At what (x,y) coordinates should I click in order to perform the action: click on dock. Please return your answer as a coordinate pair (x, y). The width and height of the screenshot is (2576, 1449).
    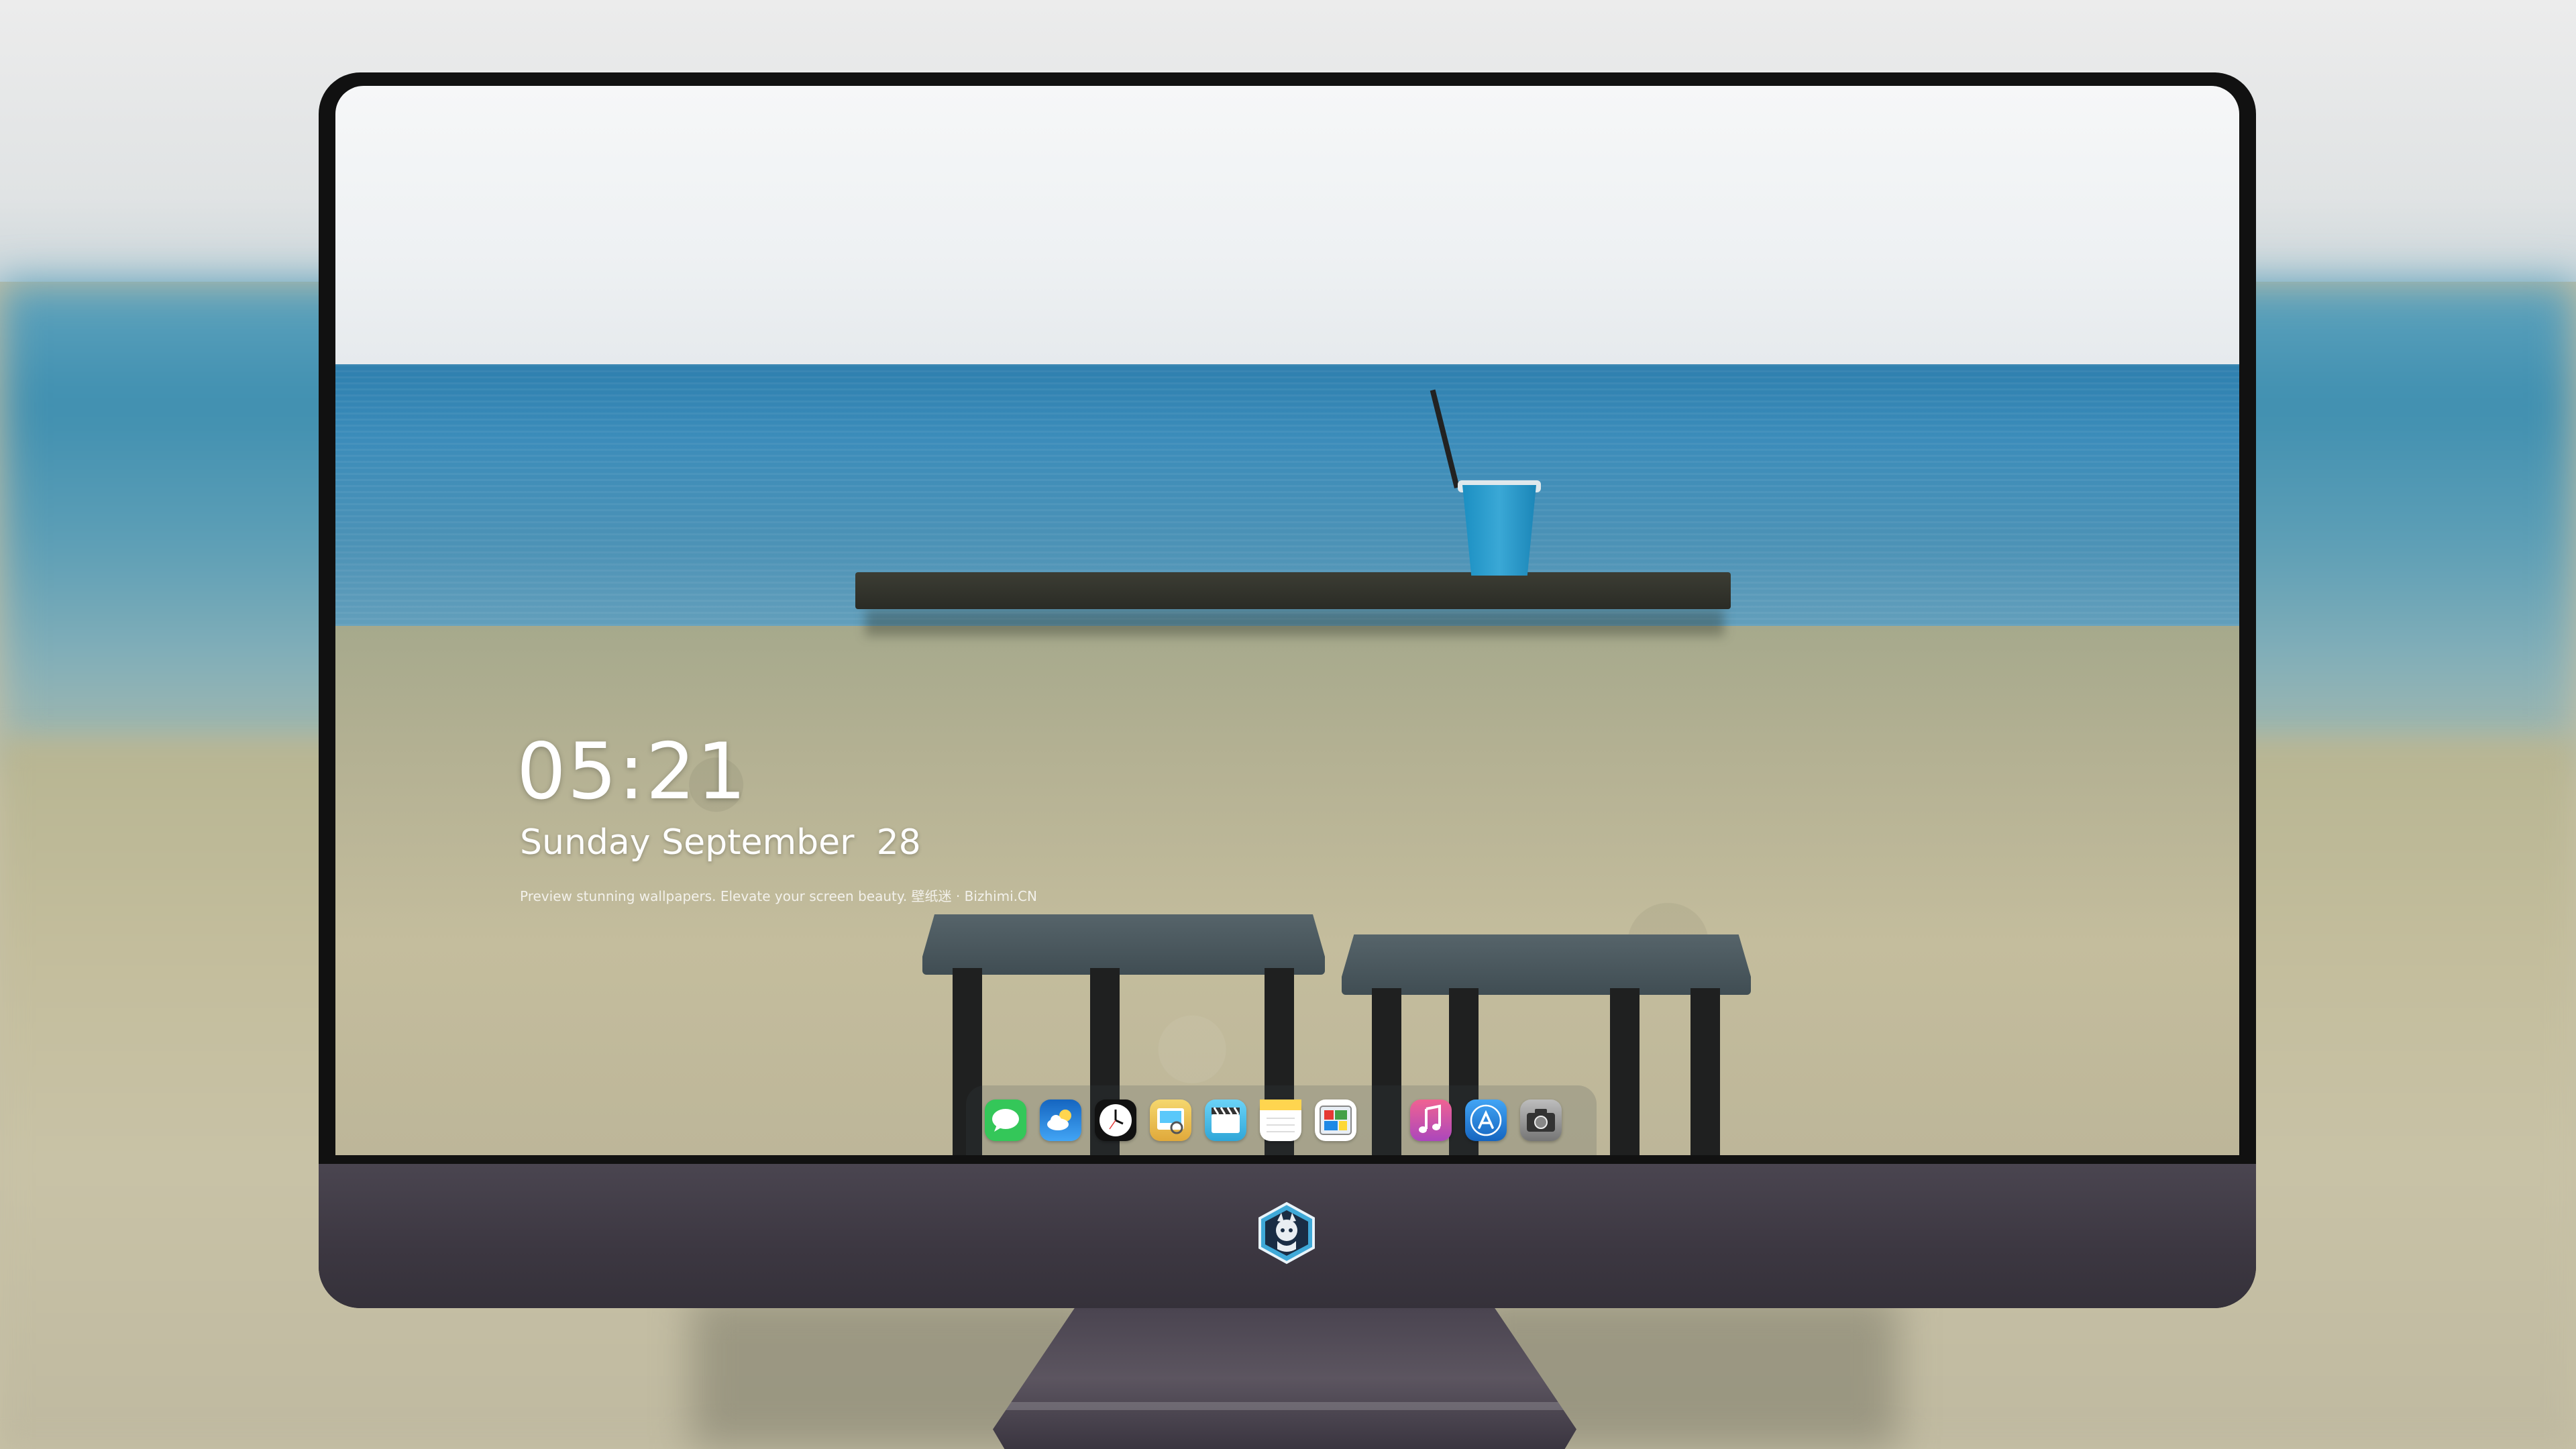
    Looking at the image, I should click on (1281, 1120).